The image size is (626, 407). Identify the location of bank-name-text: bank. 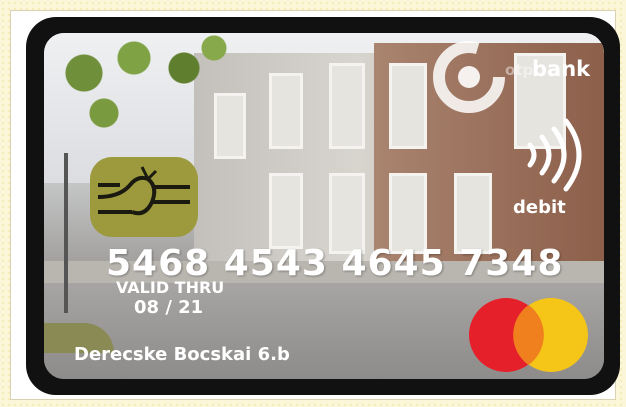
(561, 69).